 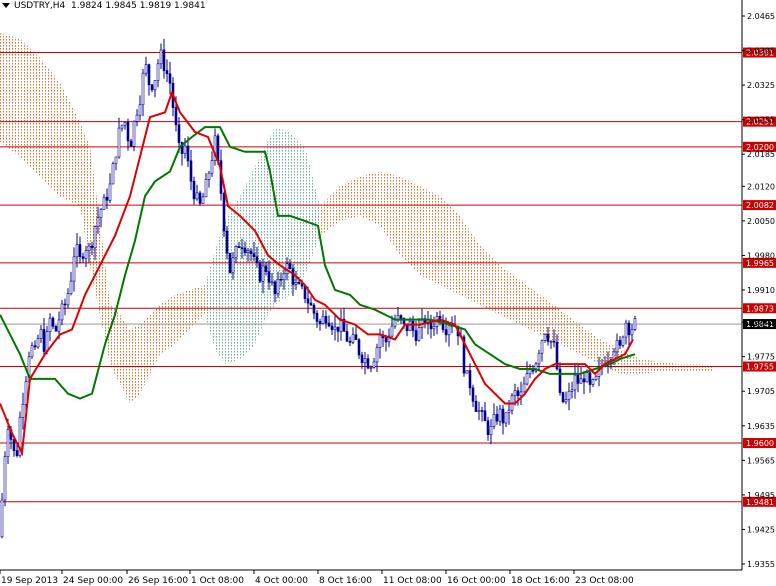 What do you see at coordinates (761, 426) in the screenshot?
I see `y-tick-label: 1.9635` at bounding box center [761, 426].